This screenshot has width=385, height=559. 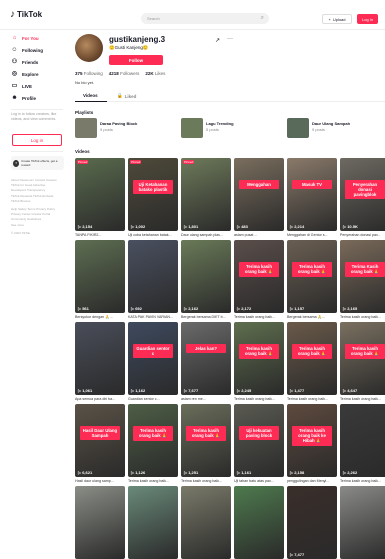 I want to click on video-thumbnail: Uji kekuatan paving block ▷ 1,161, so click(x=259, y=440).